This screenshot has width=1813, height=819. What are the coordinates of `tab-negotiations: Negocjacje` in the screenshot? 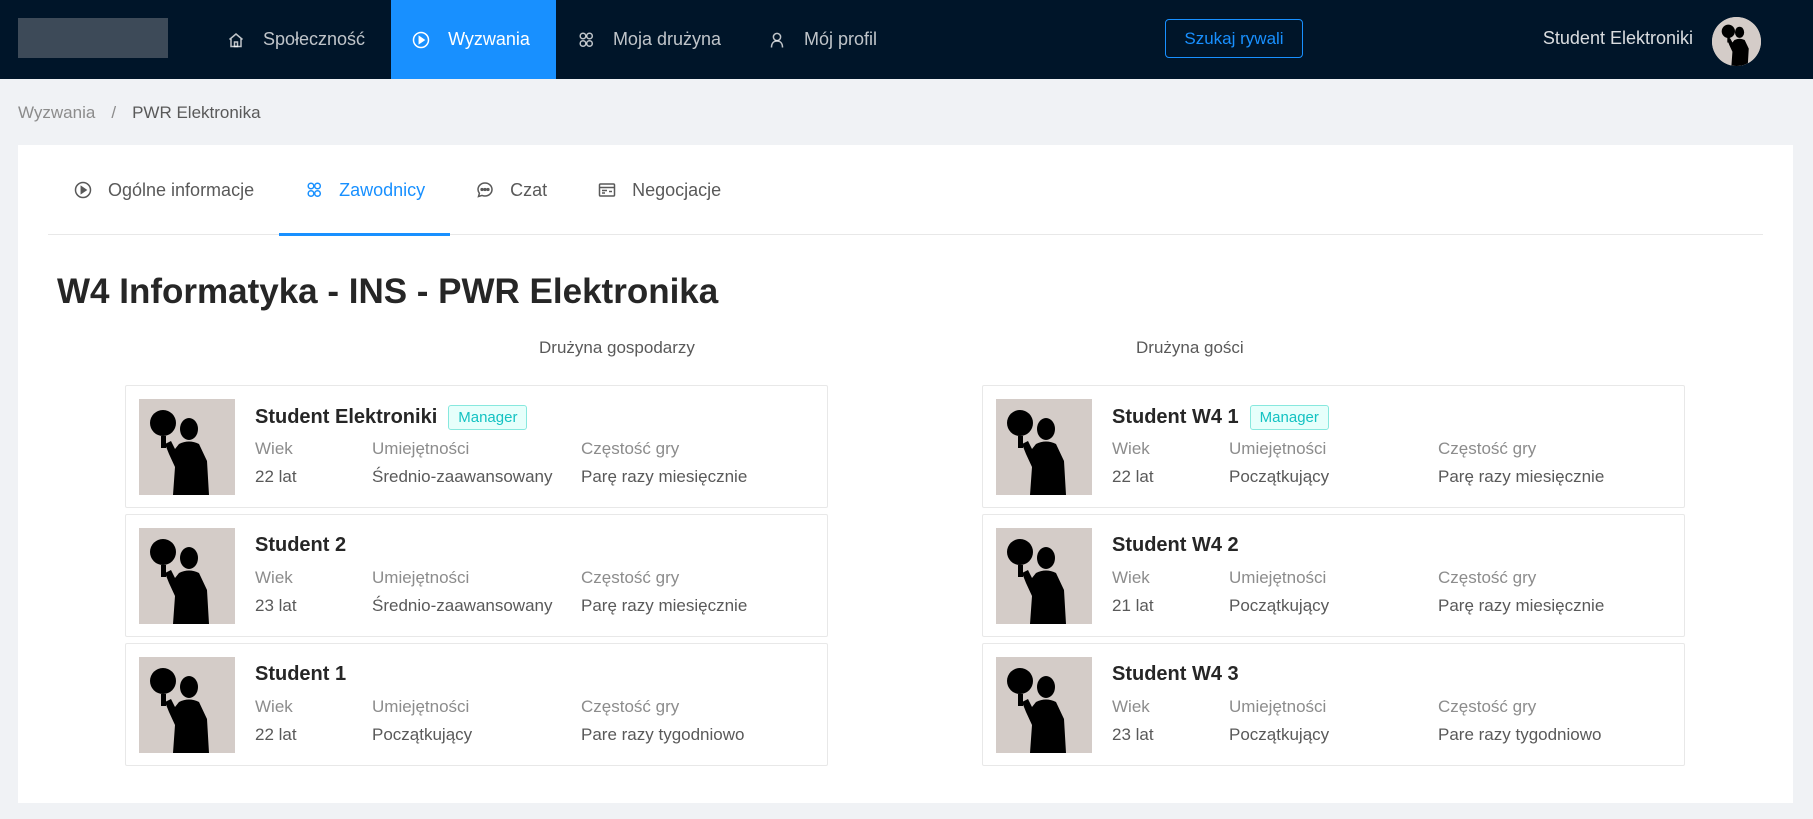 It's located at (659, 190).